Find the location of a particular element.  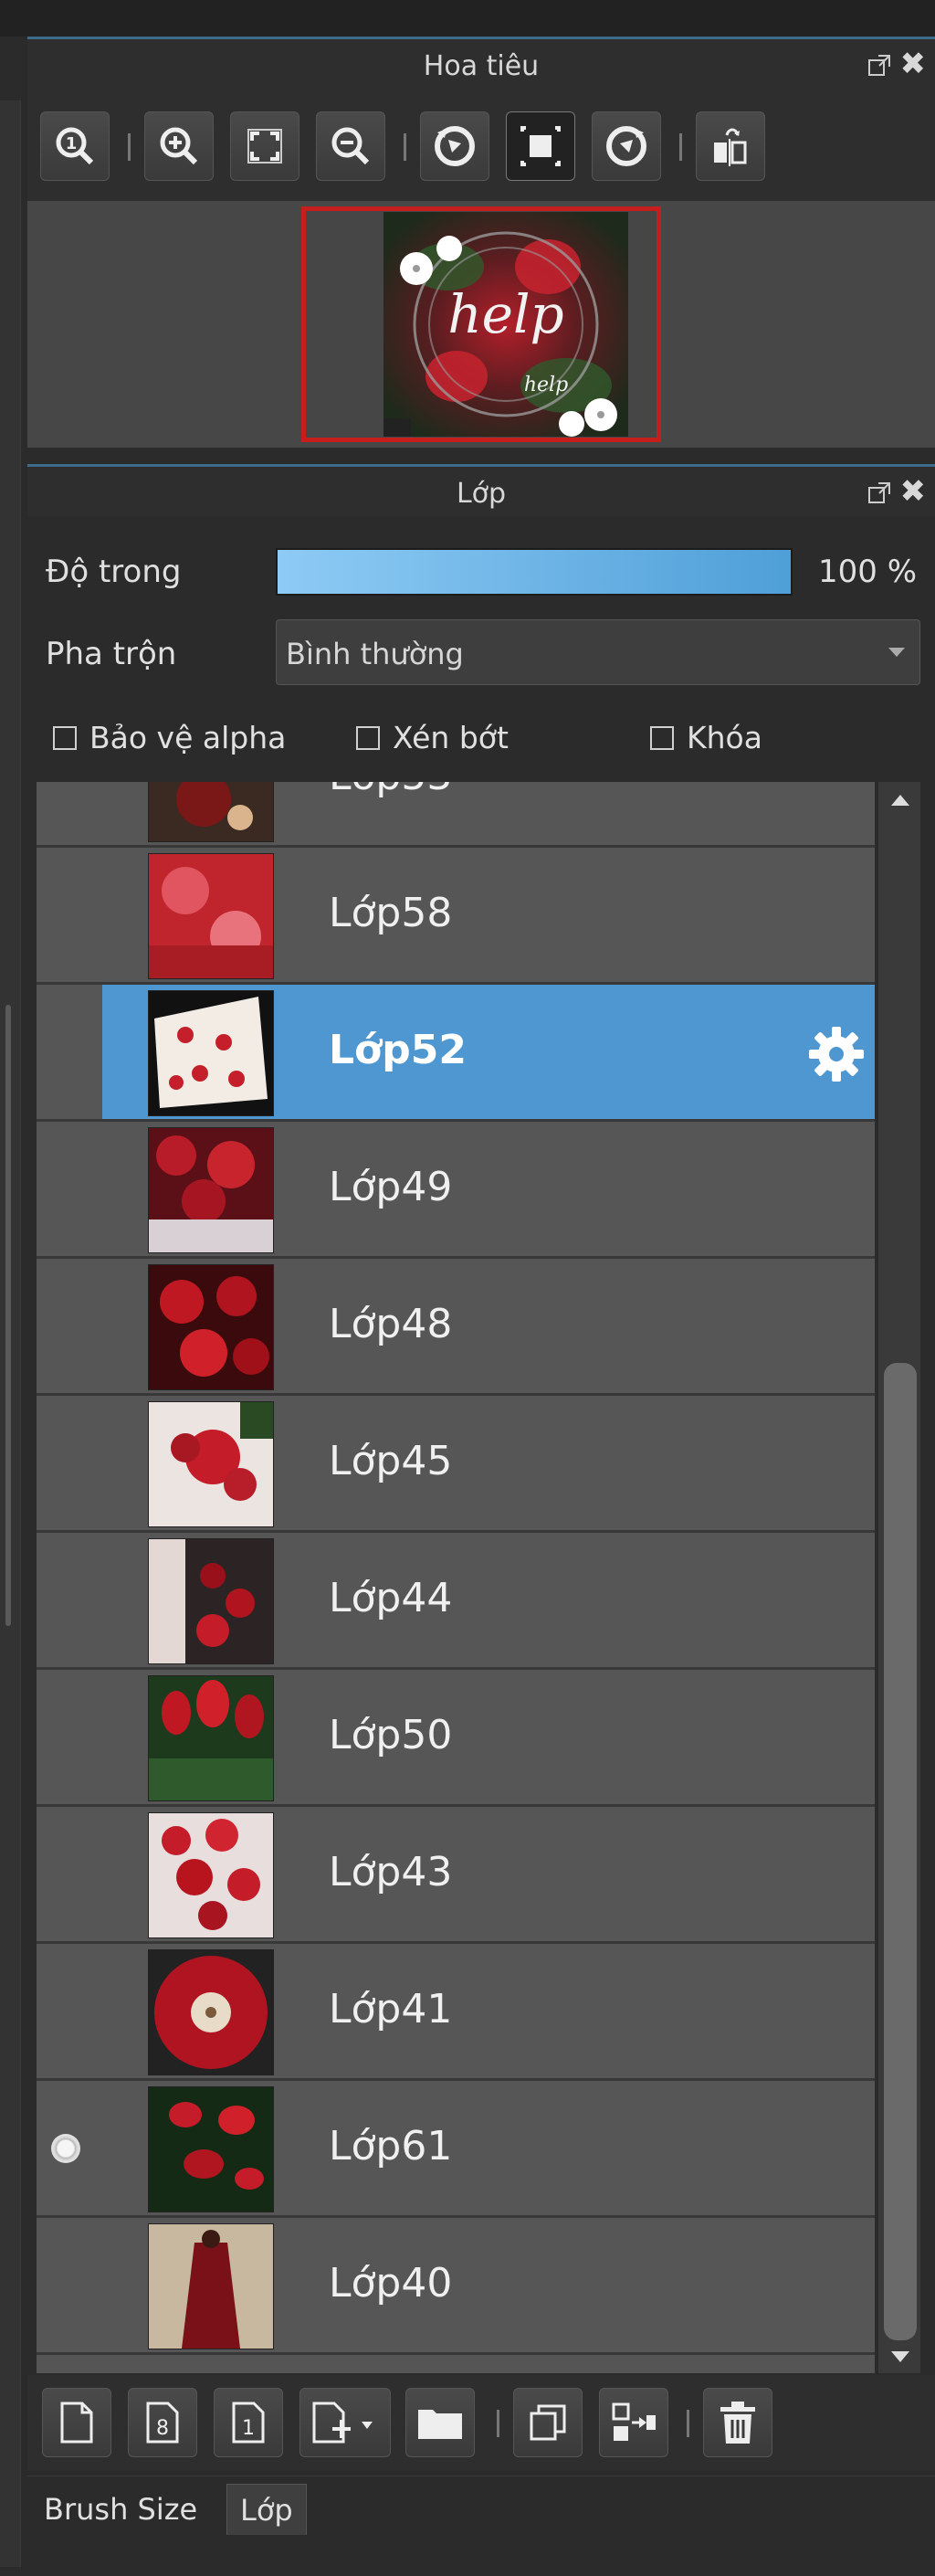

flip-horizontal-button is located at coordinates (730, 146).